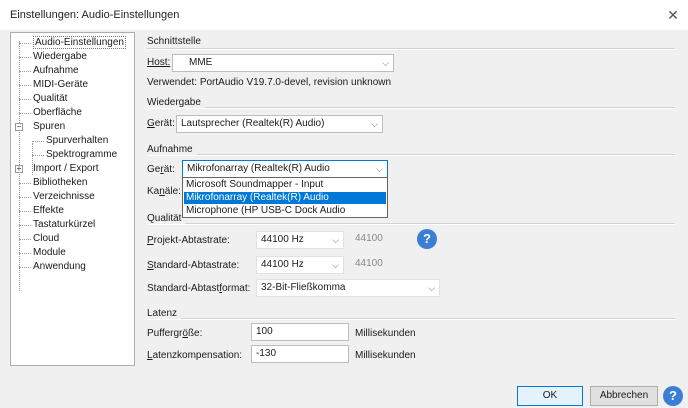  I want to click on tree-item-import-export: Import / Export, so click(66, 169).